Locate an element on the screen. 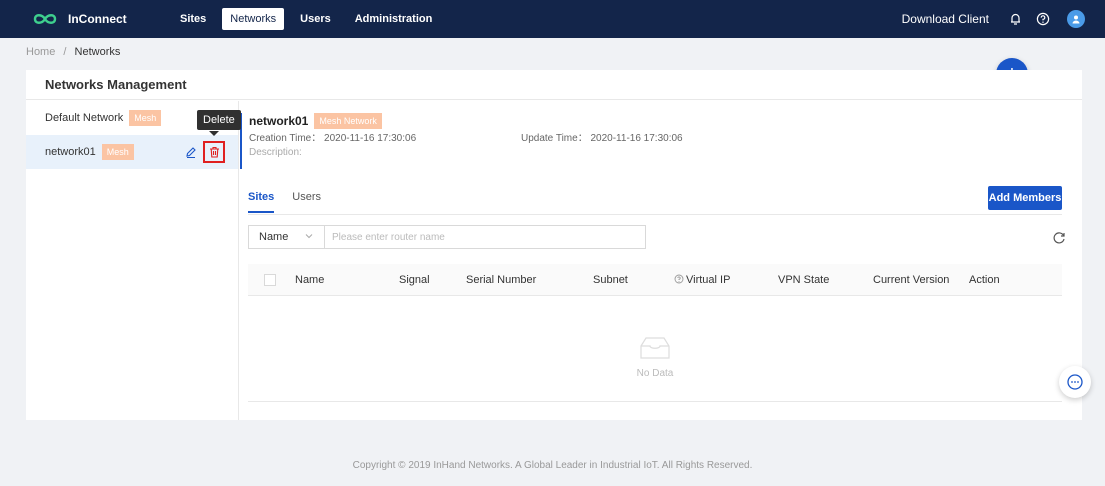 The height and width of the screenshot is (486, 1105). network-name: network01 is located at coordinates (70, 152).